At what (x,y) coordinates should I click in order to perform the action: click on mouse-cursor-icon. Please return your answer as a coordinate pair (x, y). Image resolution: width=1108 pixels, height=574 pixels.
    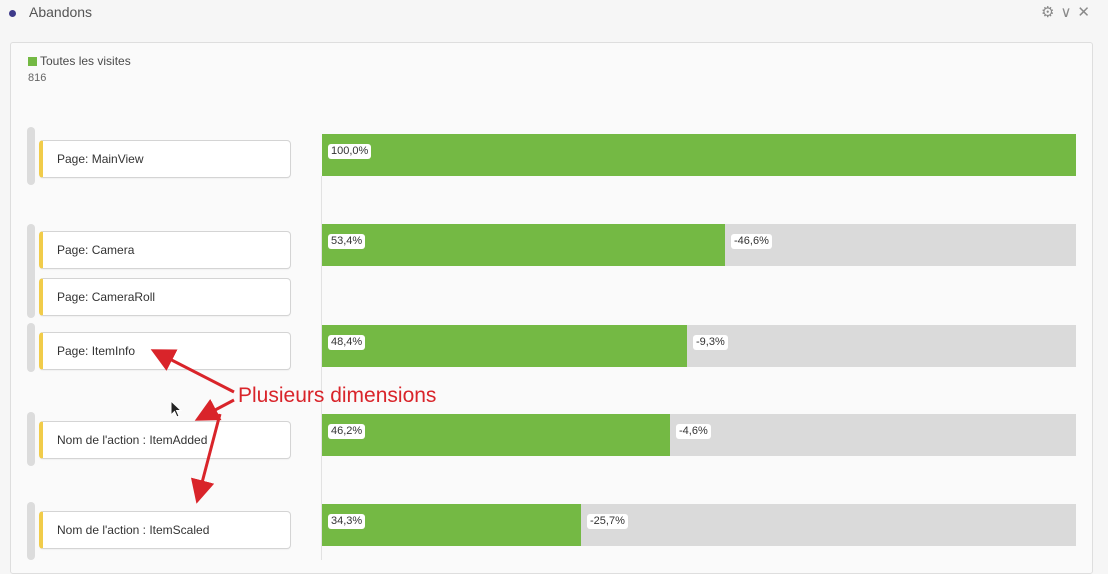
    Looking at the image, I should click on (176, 409).